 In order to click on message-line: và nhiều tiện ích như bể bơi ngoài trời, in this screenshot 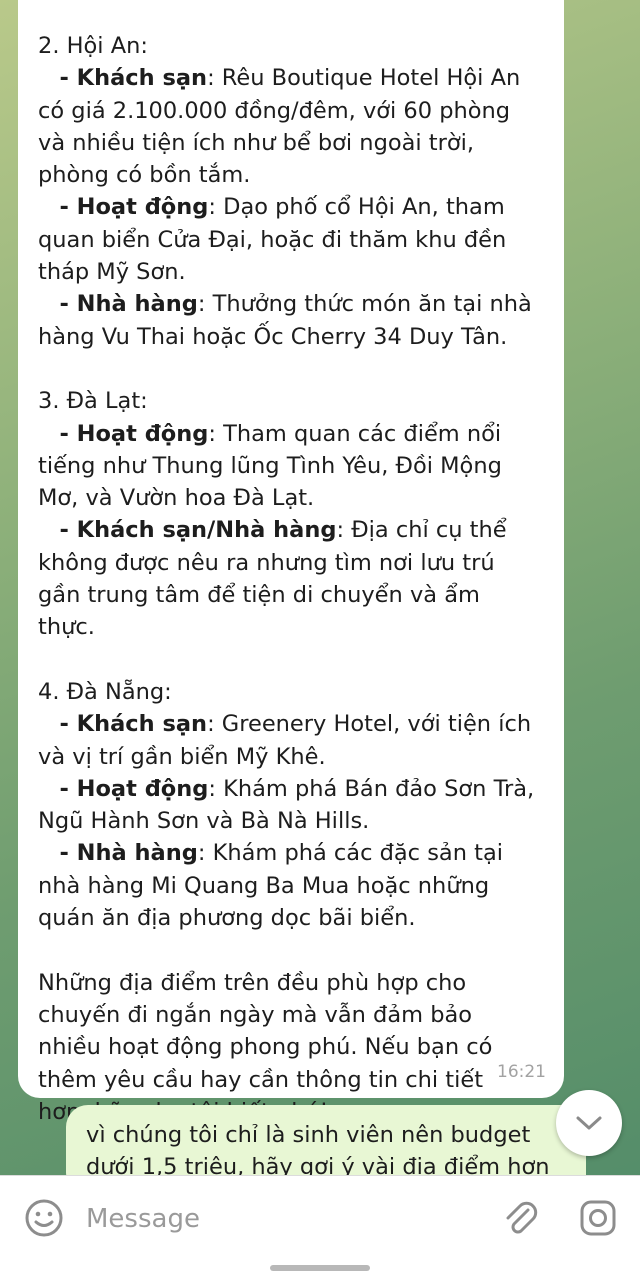, I will do `click(291, 143)`.